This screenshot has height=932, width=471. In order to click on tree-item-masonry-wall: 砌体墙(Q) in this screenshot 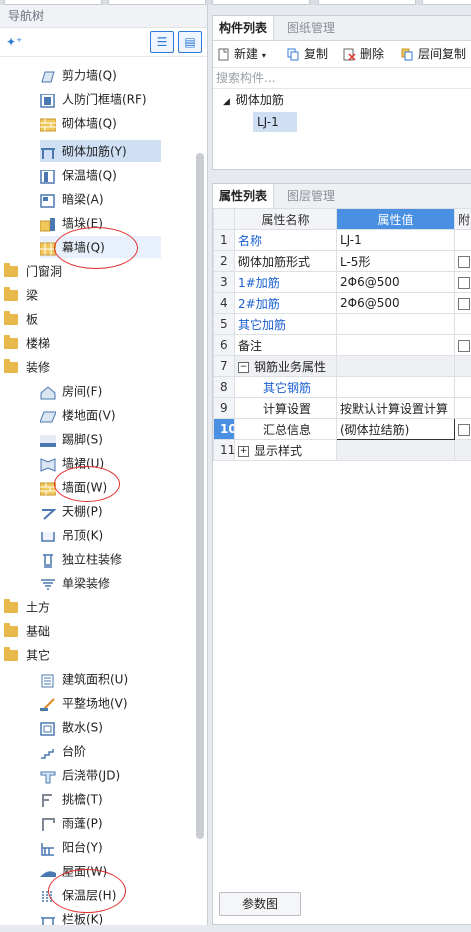, I will do `click(78, 123)`.